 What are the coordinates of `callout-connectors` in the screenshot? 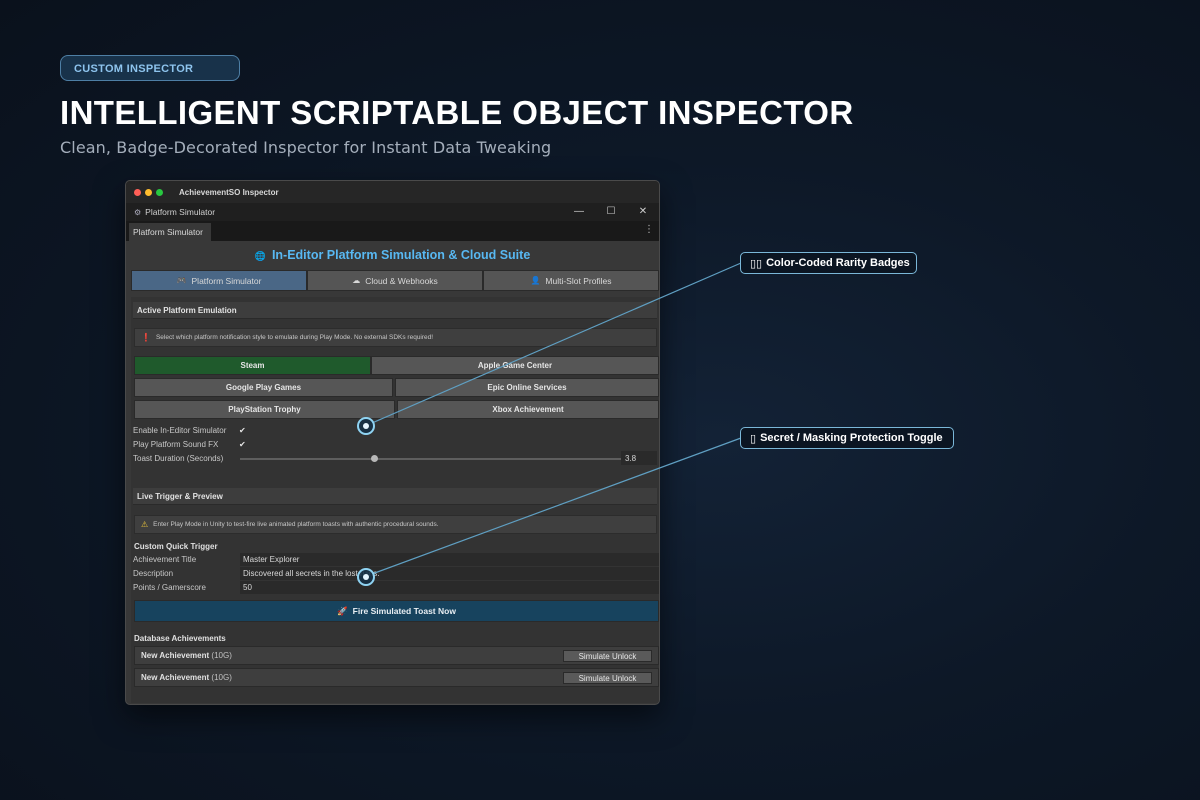 It's located at (556, 418).